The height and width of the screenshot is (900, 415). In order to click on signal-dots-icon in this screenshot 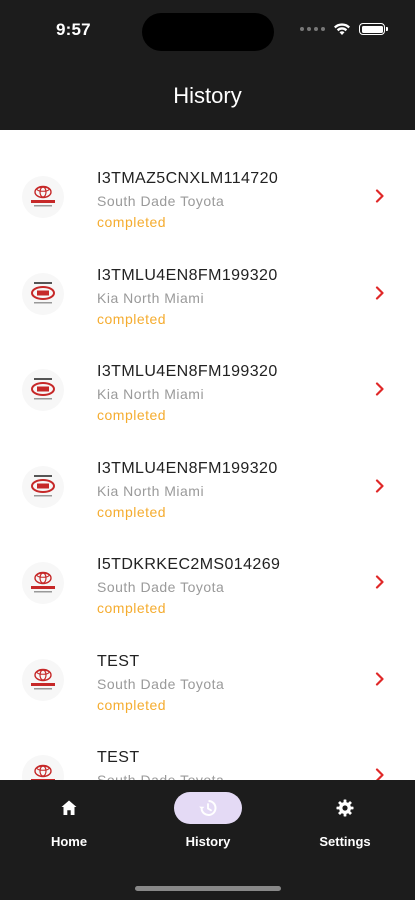, I will do `click(312, 29)`.